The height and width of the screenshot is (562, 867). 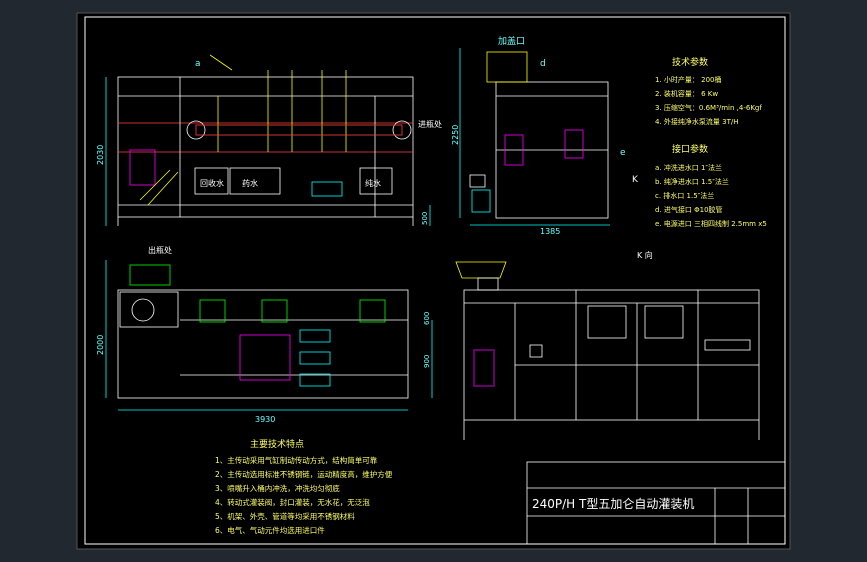 I want to click on side-dim-width: 1385, so click(x=550, y=231).